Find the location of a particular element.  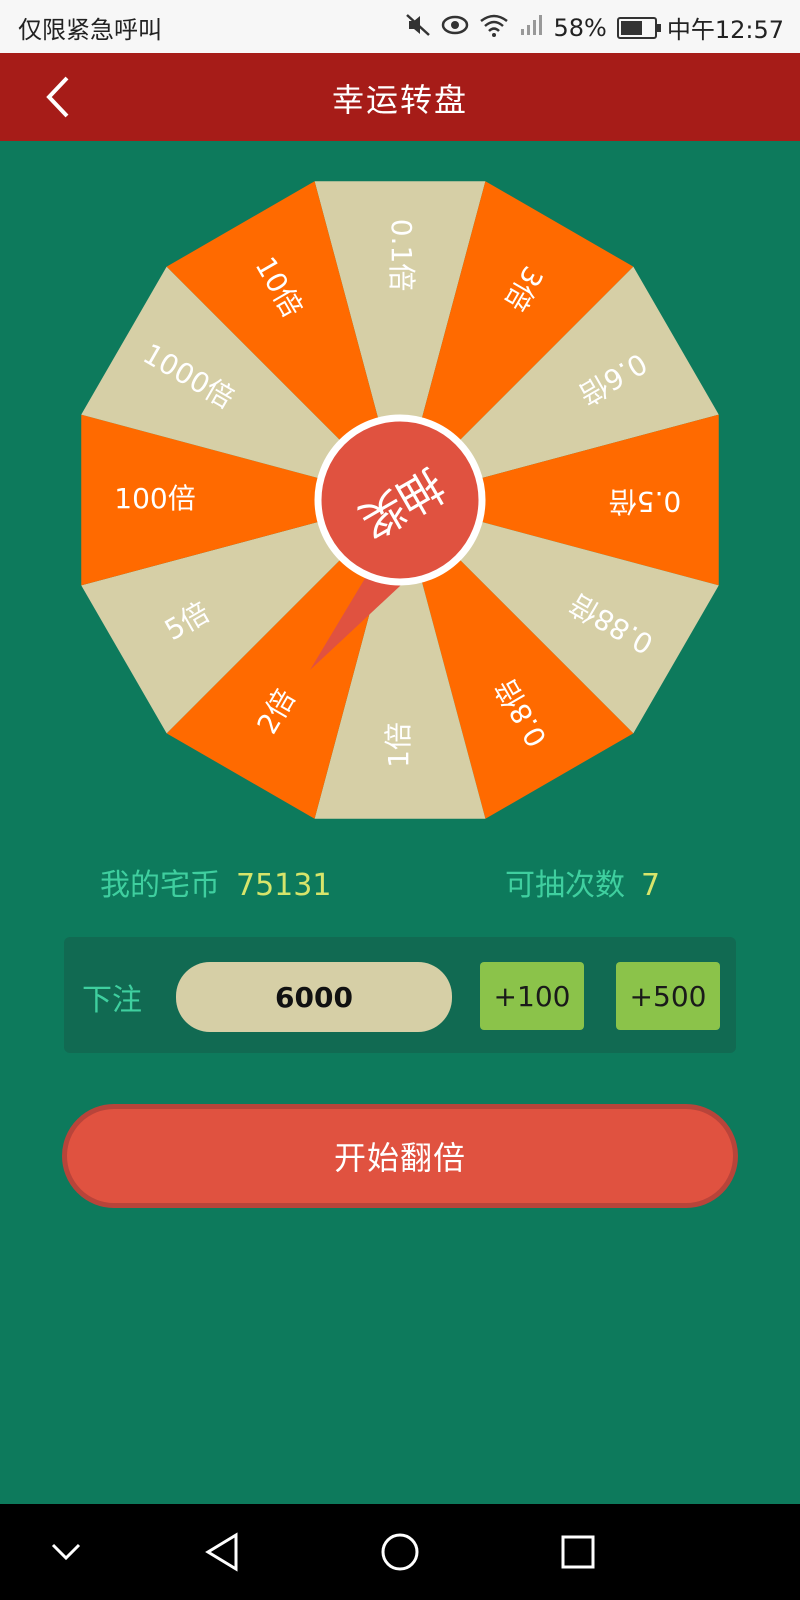

app-bar: 幸运转盘 is located at coordinates (400, 97).